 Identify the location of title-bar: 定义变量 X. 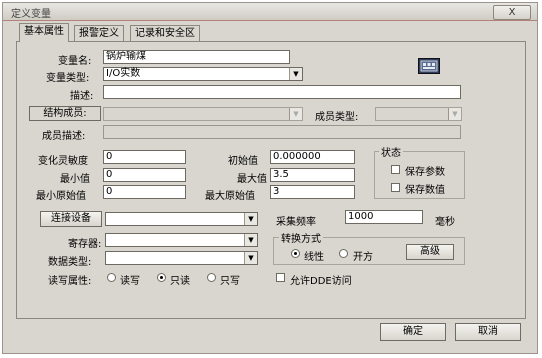
(270, 12).